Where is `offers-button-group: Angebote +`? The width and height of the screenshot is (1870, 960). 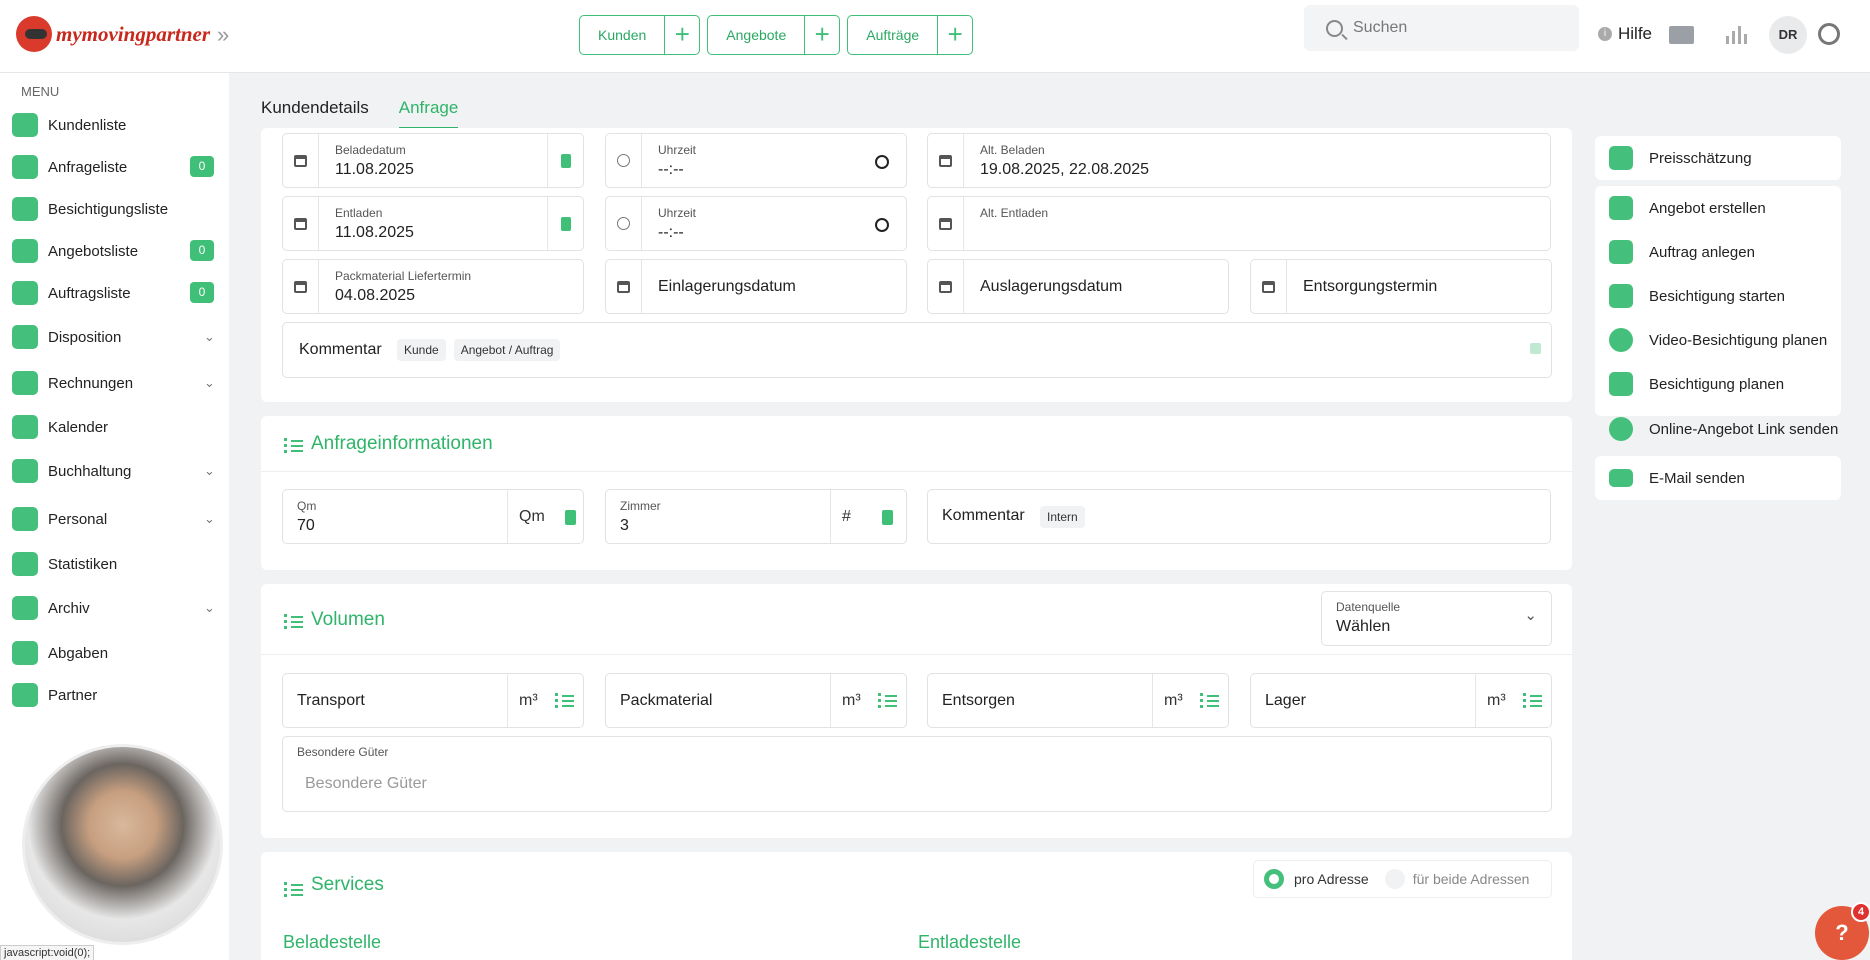
offers-button-group: Angebote + is located at coordinates (774, 35).